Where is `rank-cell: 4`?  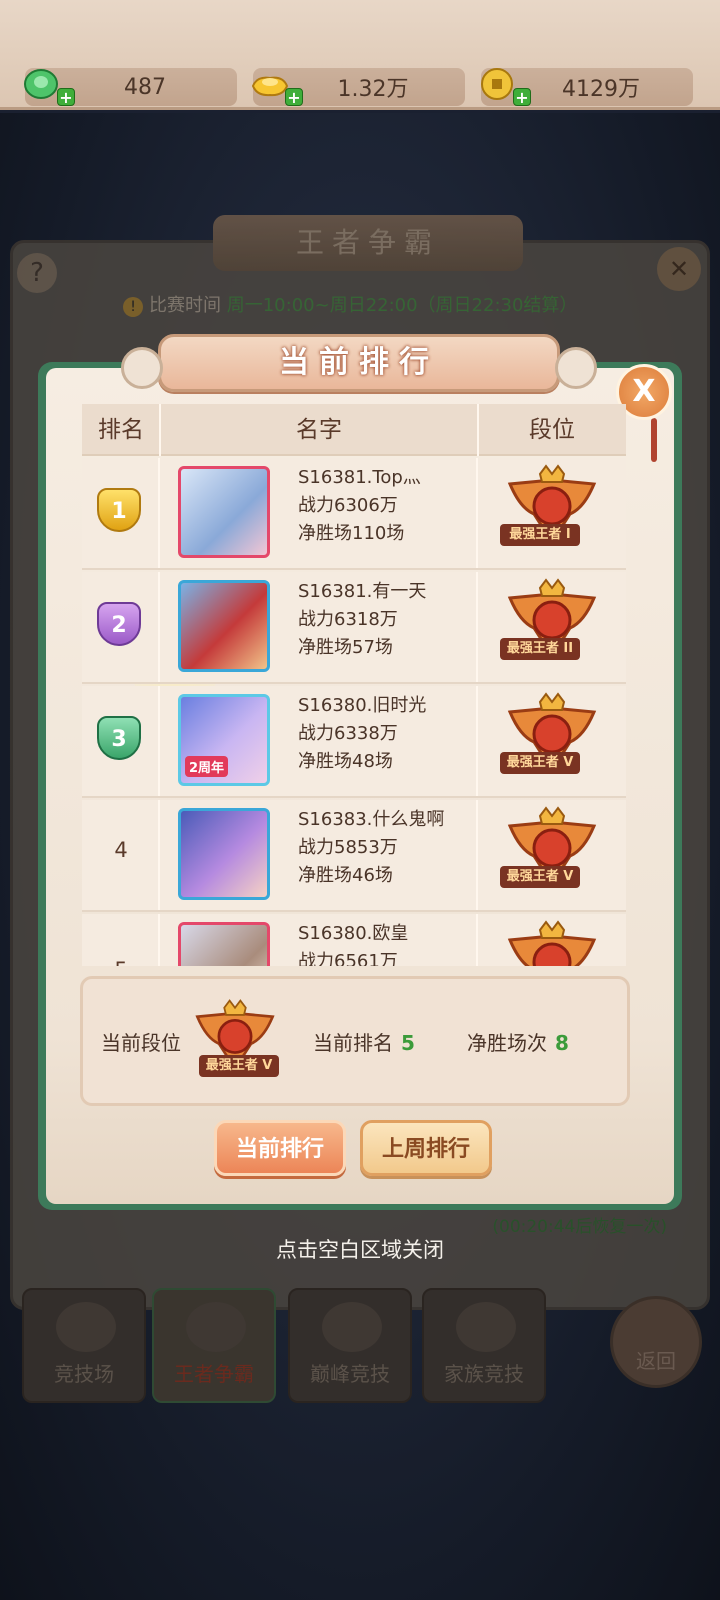
rank-cell: 4 is located at coordinates (121, 855).